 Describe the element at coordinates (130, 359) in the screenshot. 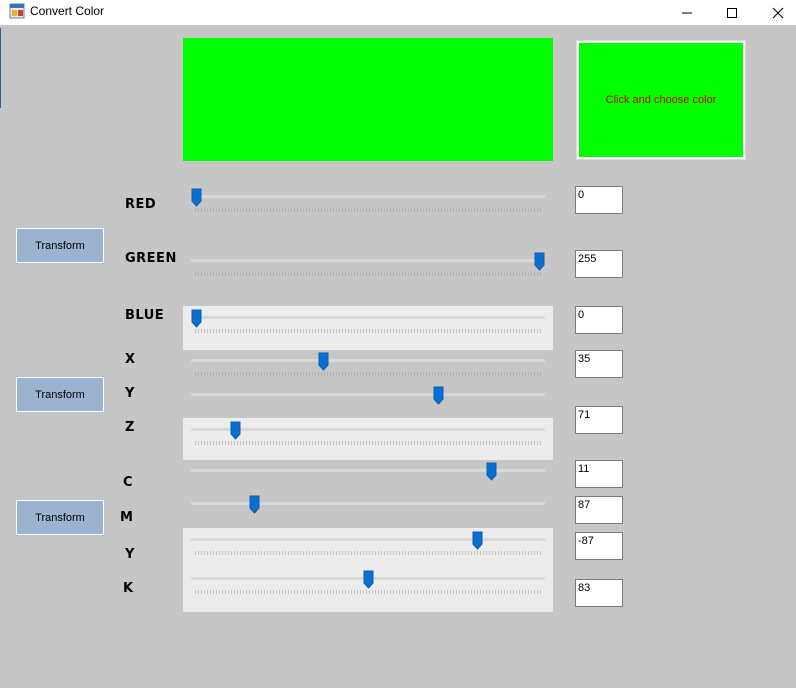

I see `x-label: X` at that location.